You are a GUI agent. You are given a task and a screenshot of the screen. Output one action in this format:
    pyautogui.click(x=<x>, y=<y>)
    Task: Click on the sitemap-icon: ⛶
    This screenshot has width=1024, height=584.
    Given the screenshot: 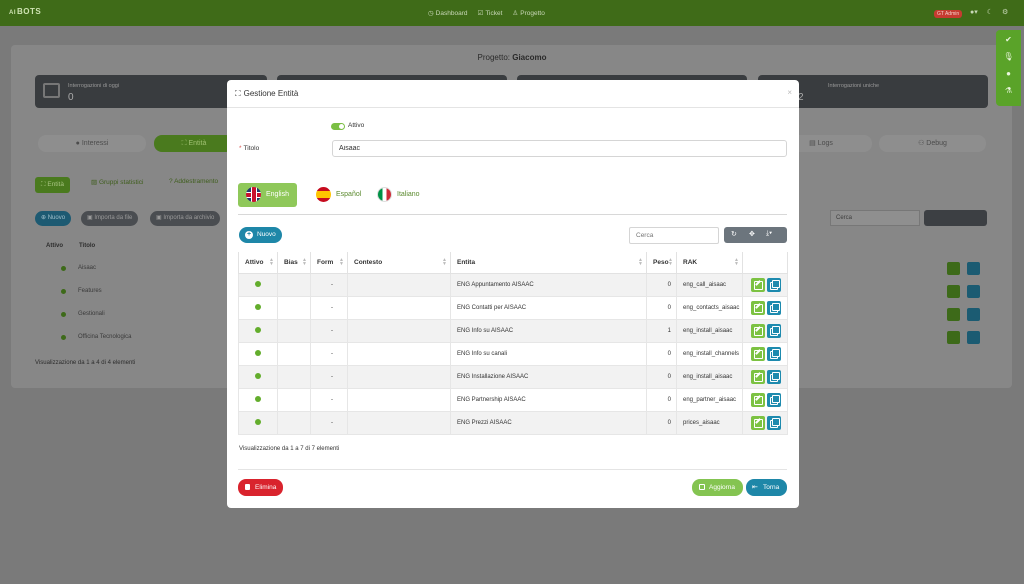 What is the action you would take?
    pyautogui.click(x=238, y=93)
    